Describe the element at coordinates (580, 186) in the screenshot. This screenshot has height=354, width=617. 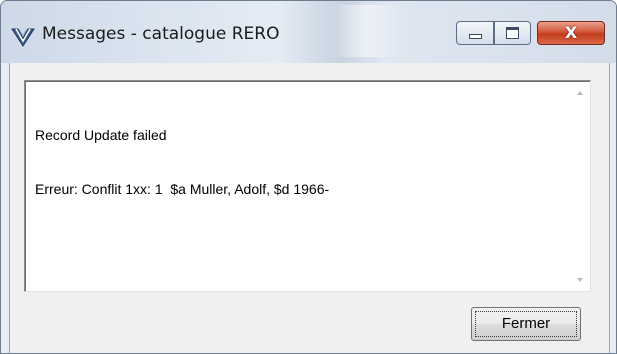
I see `vertical-scrollbar` at that location.